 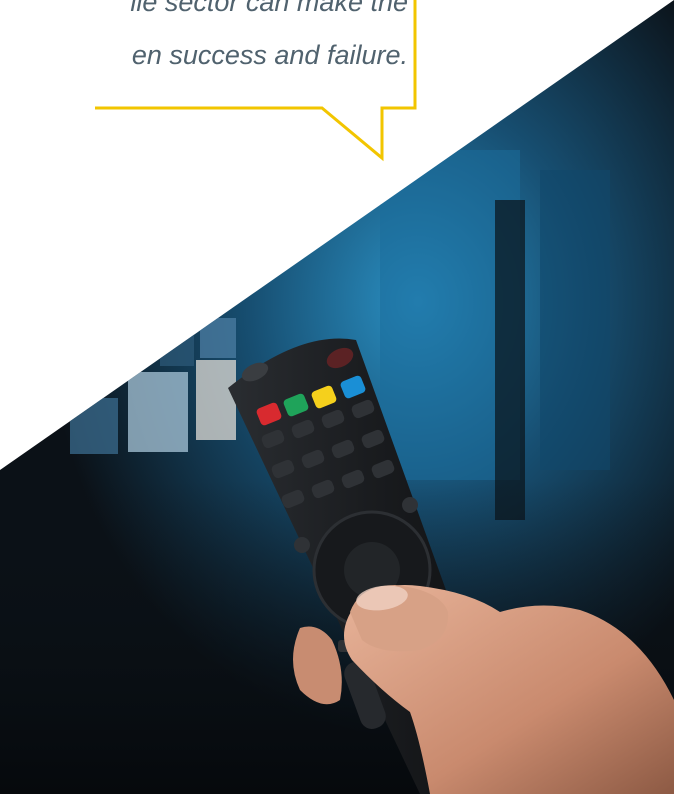 I want to click on screen-bezel, so click(x=510, y=360).